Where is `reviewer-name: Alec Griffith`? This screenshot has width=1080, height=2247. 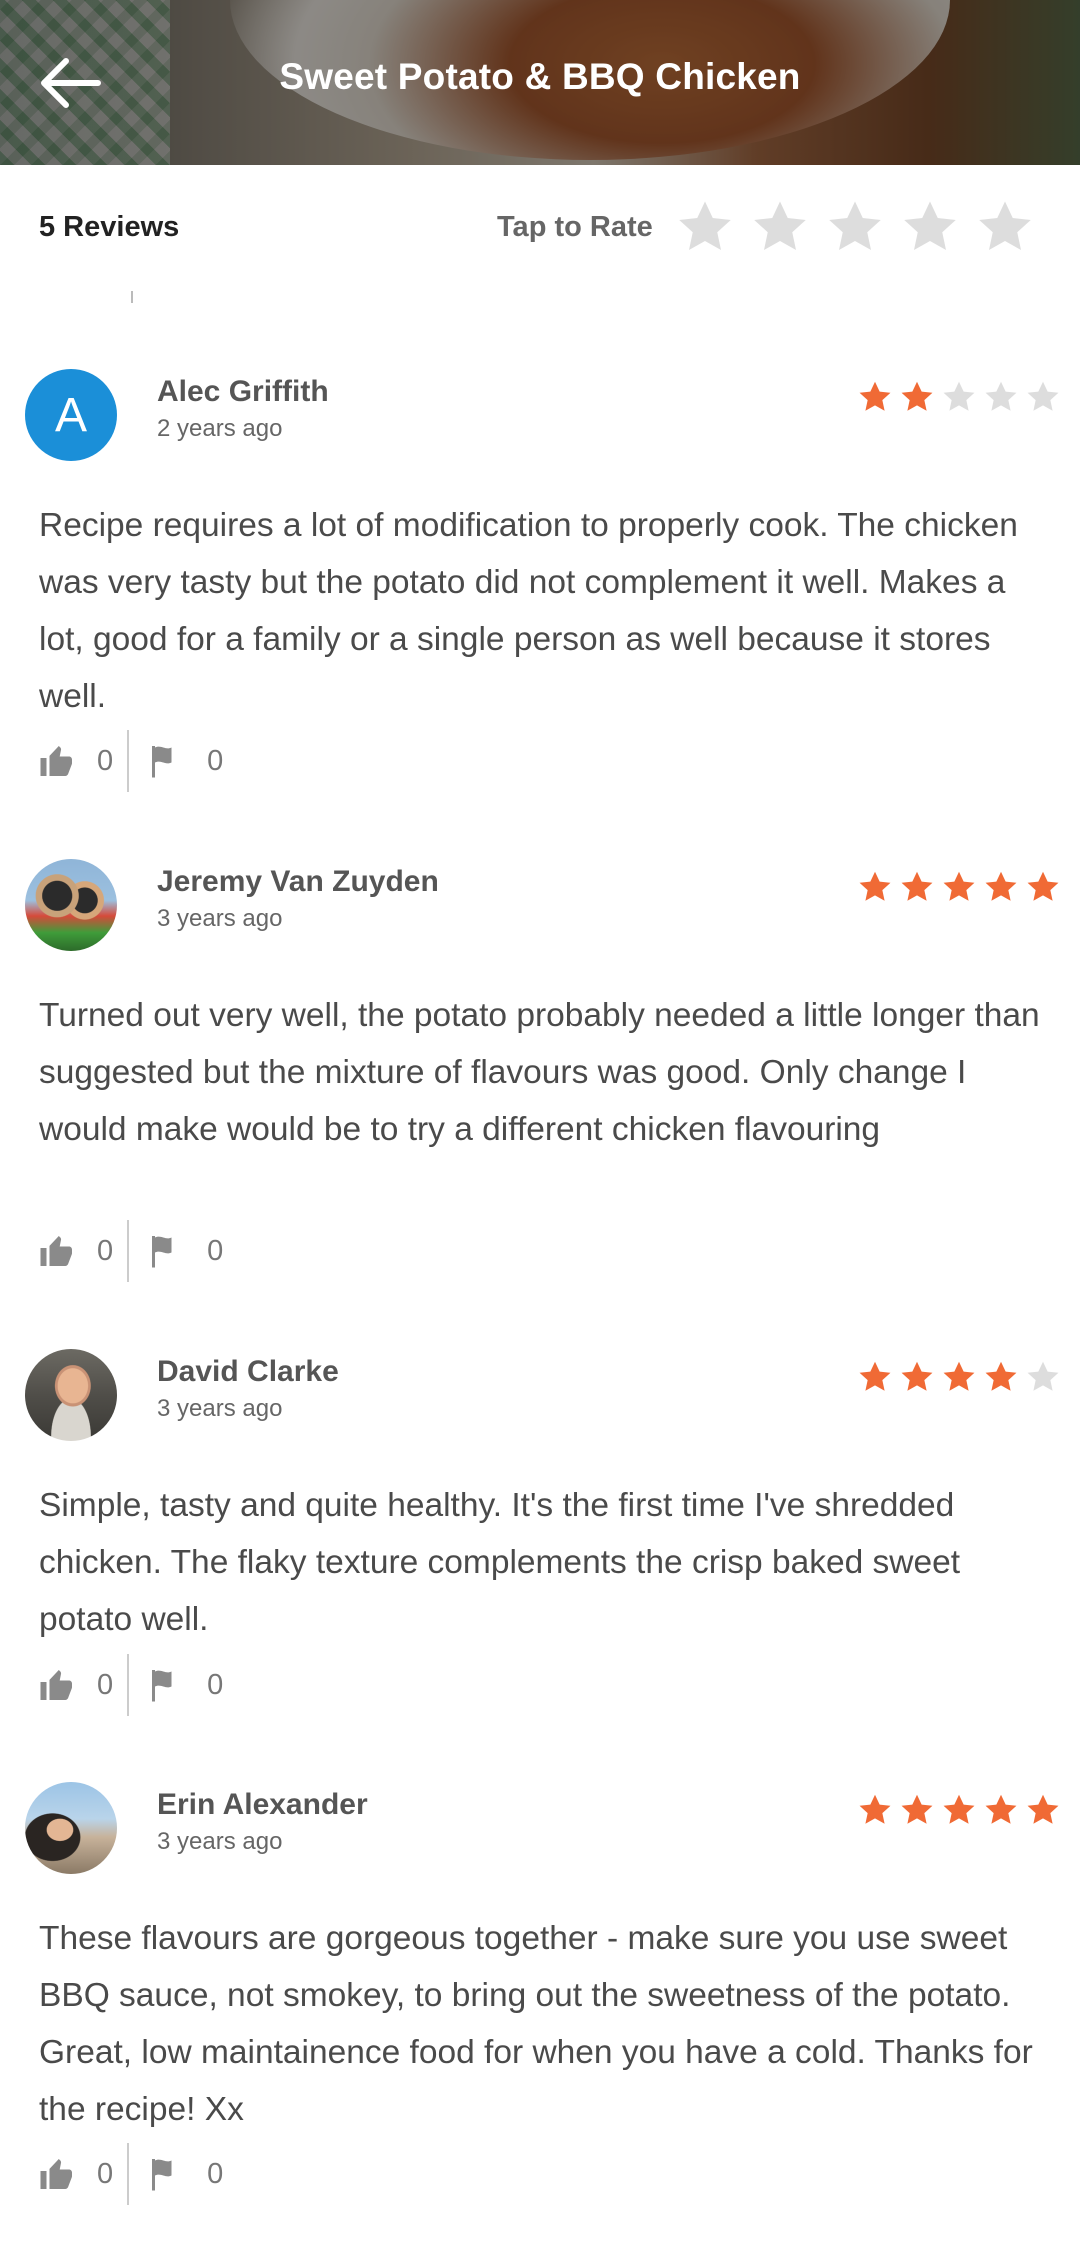 reviewer-name: Alec Griffith is located at coordinates (243, 391).